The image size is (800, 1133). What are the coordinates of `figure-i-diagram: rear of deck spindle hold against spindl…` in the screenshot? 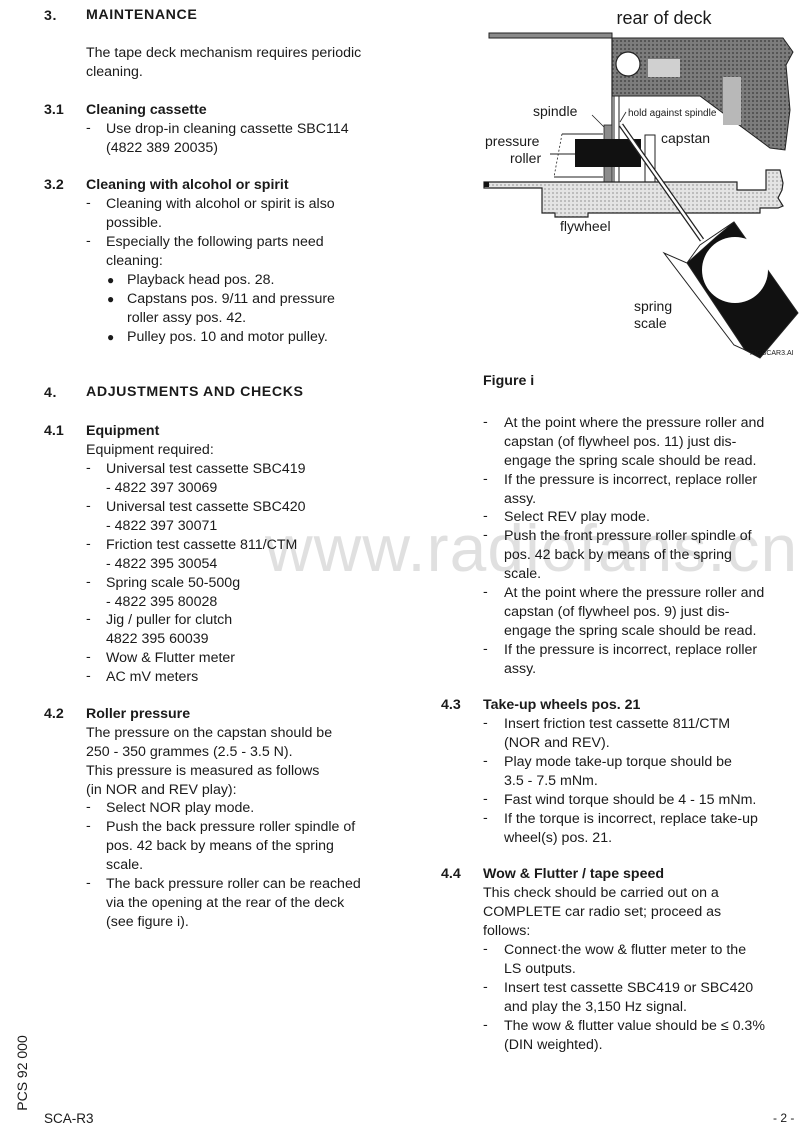 It's located at (641, 183).